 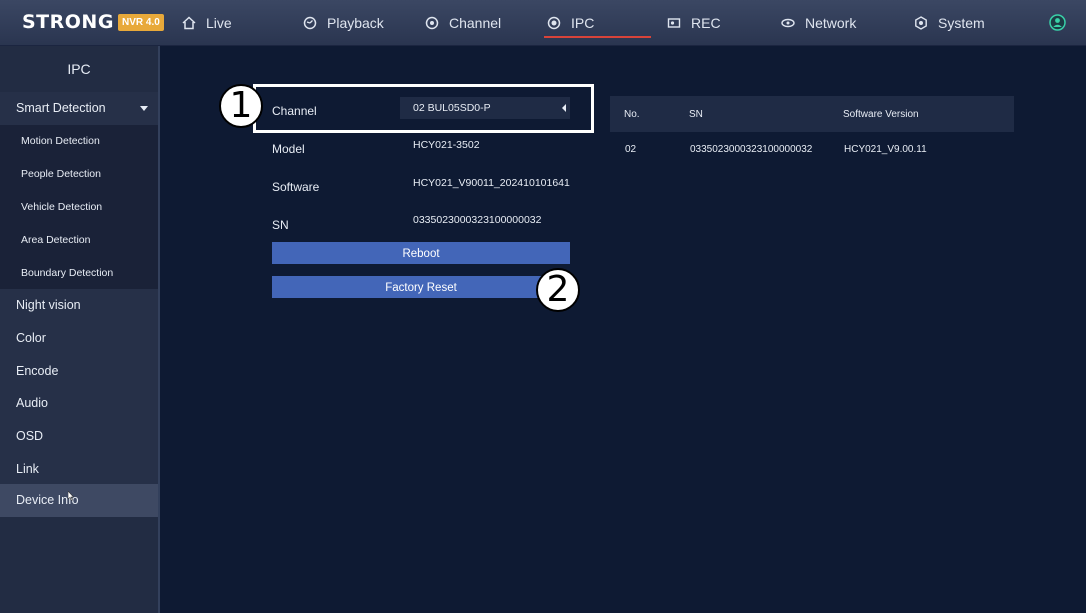 What do you see at coordinates (71, 496) in the screenshot?
I see `mouse-cursor-icon` at bounding box center [71, 496].